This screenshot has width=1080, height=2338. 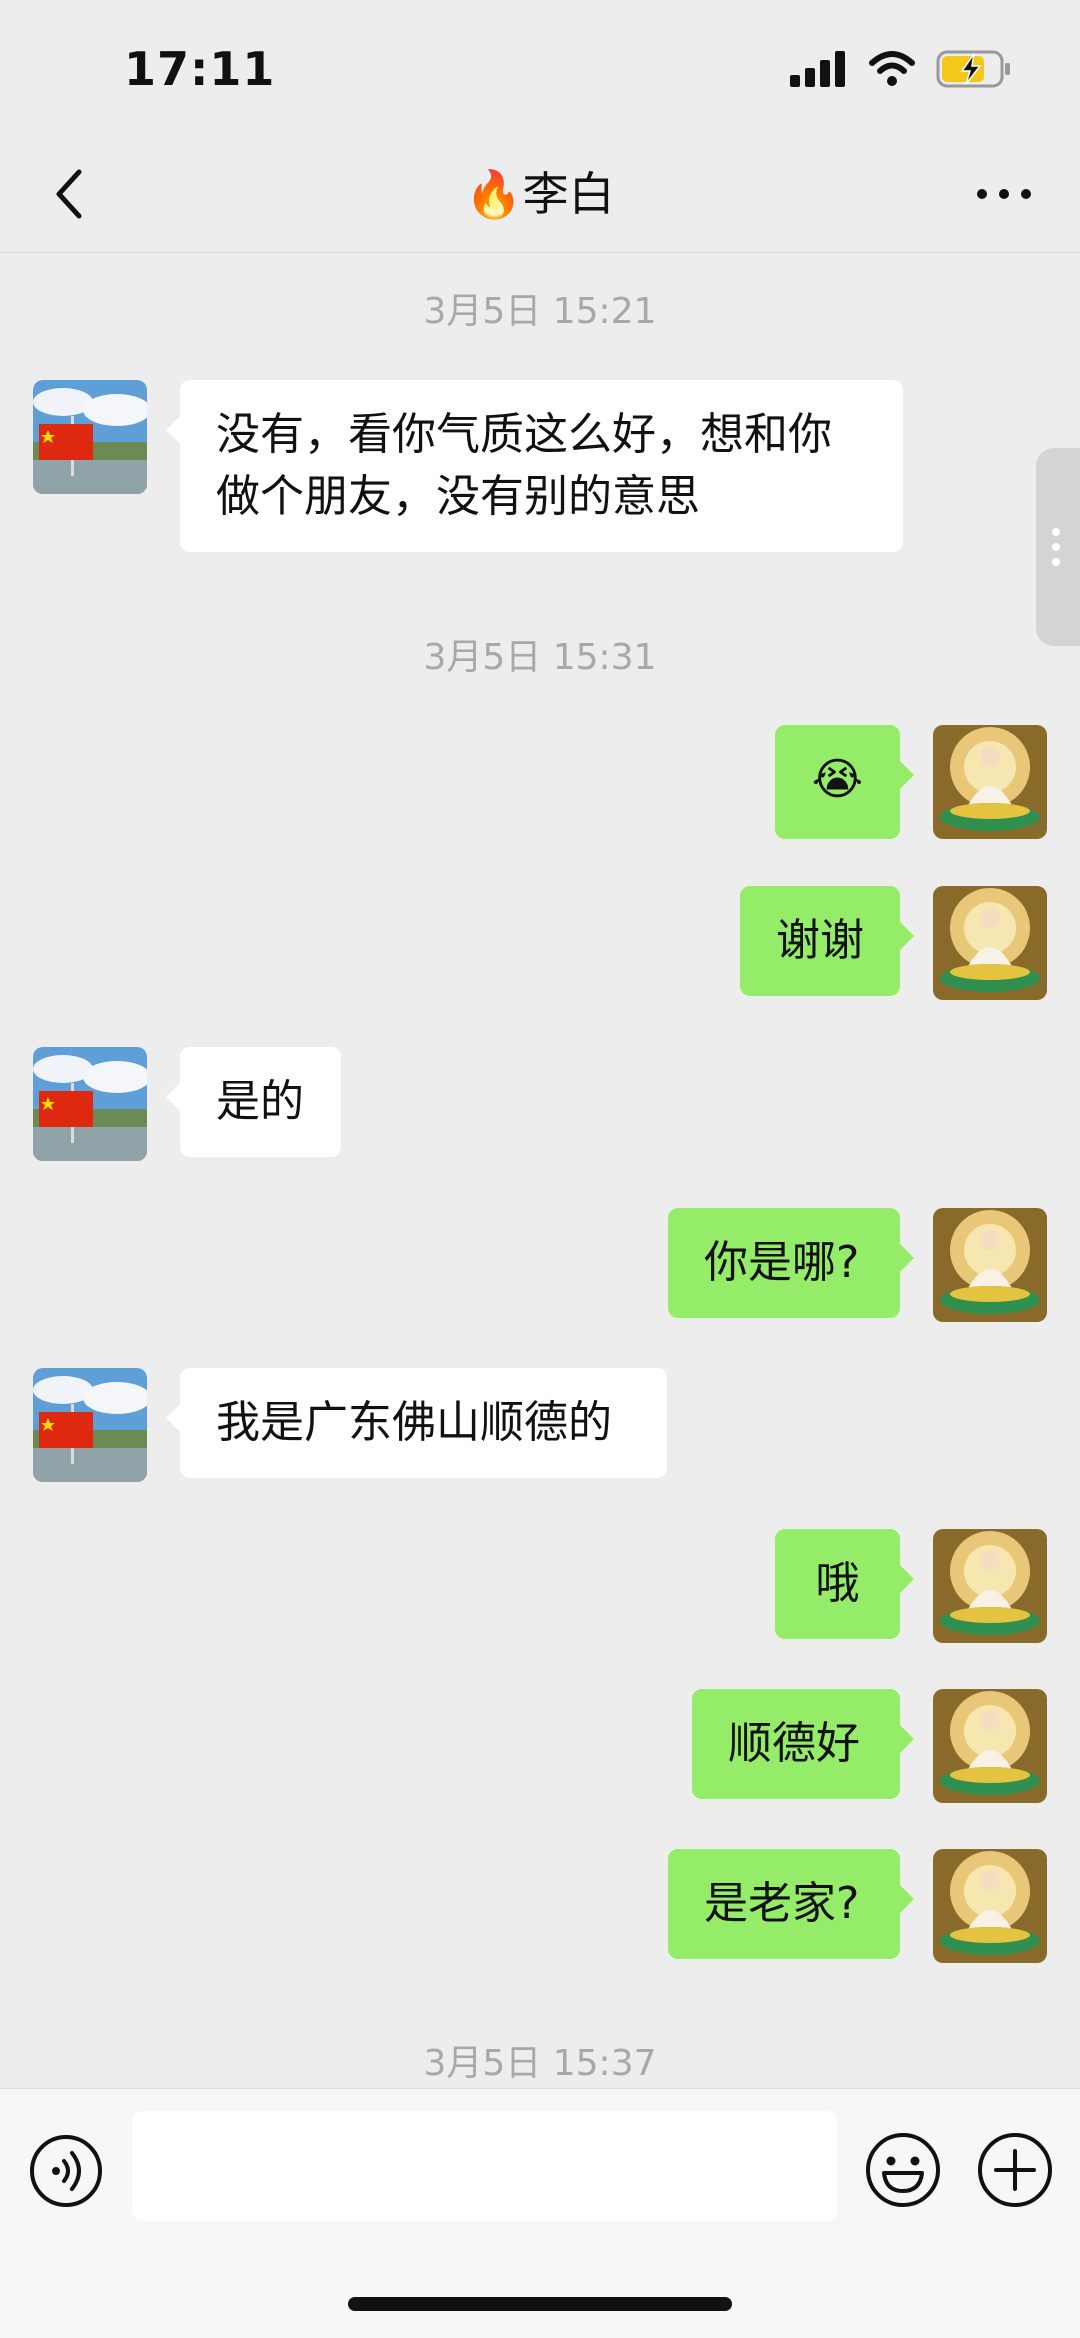 I want to click on emoji-button, so click(x=903, y=2170).